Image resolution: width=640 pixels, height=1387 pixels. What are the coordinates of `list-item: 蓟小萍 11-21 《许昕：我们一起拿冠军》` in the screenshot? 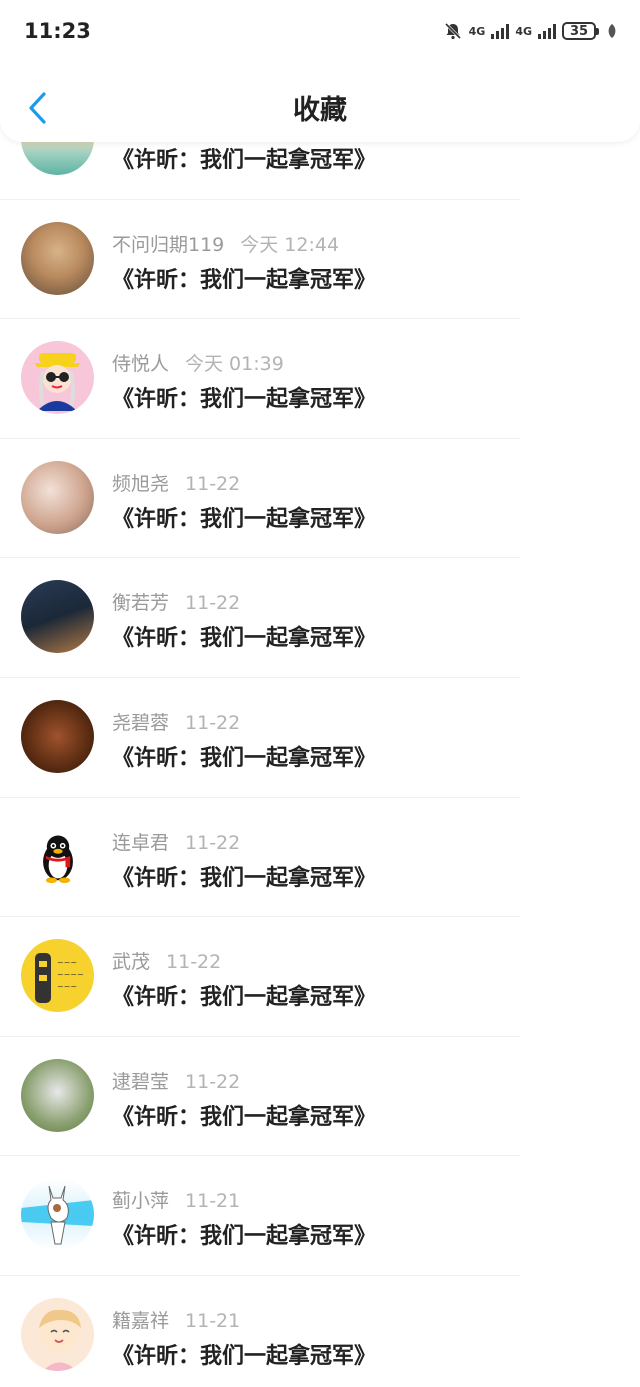 It's located at (320, 1216).